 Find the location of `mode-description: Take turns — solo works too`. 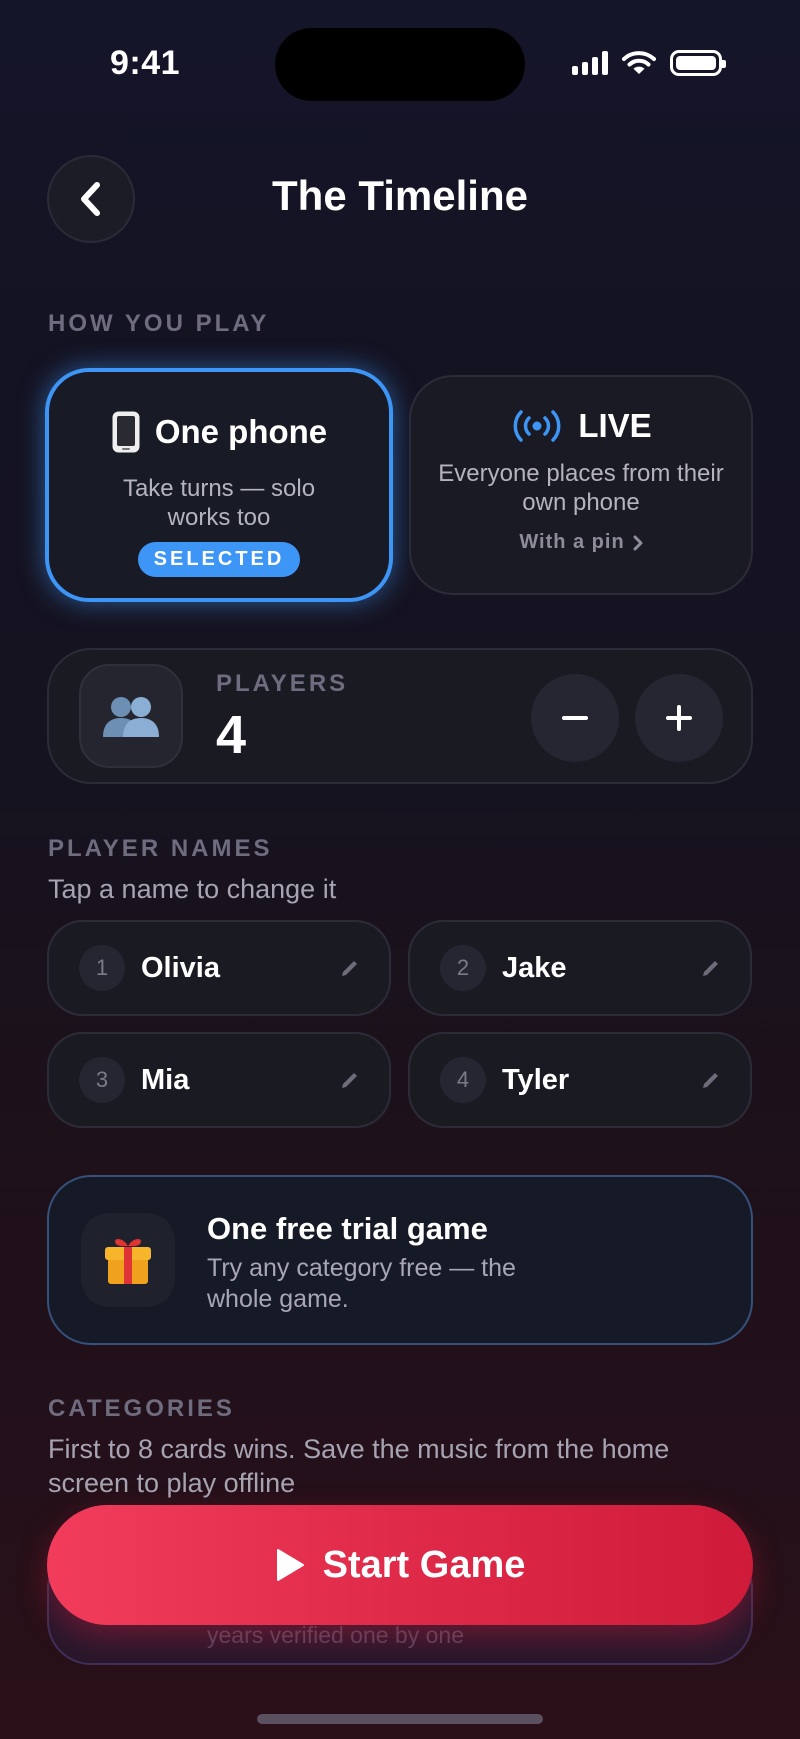

mode-description: Take turns — solo works too is located at coordinates (219, 503).